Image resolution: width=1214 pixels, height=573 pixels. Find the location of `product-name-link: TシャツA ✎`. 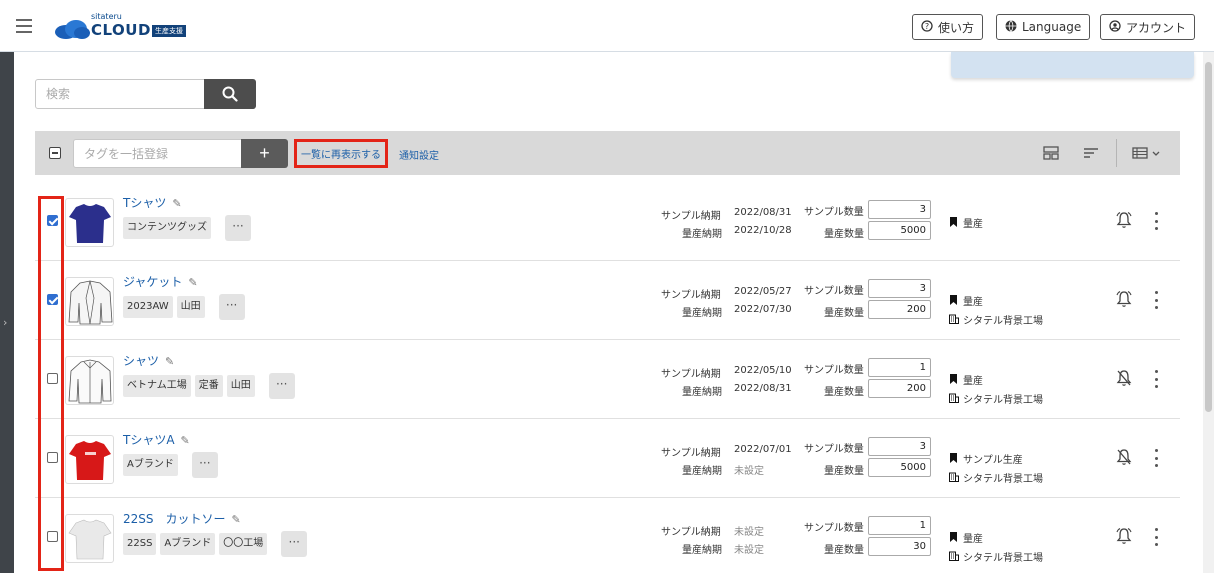

product-name-link: TシャツA ✎ is located at coordinates (156, 439).